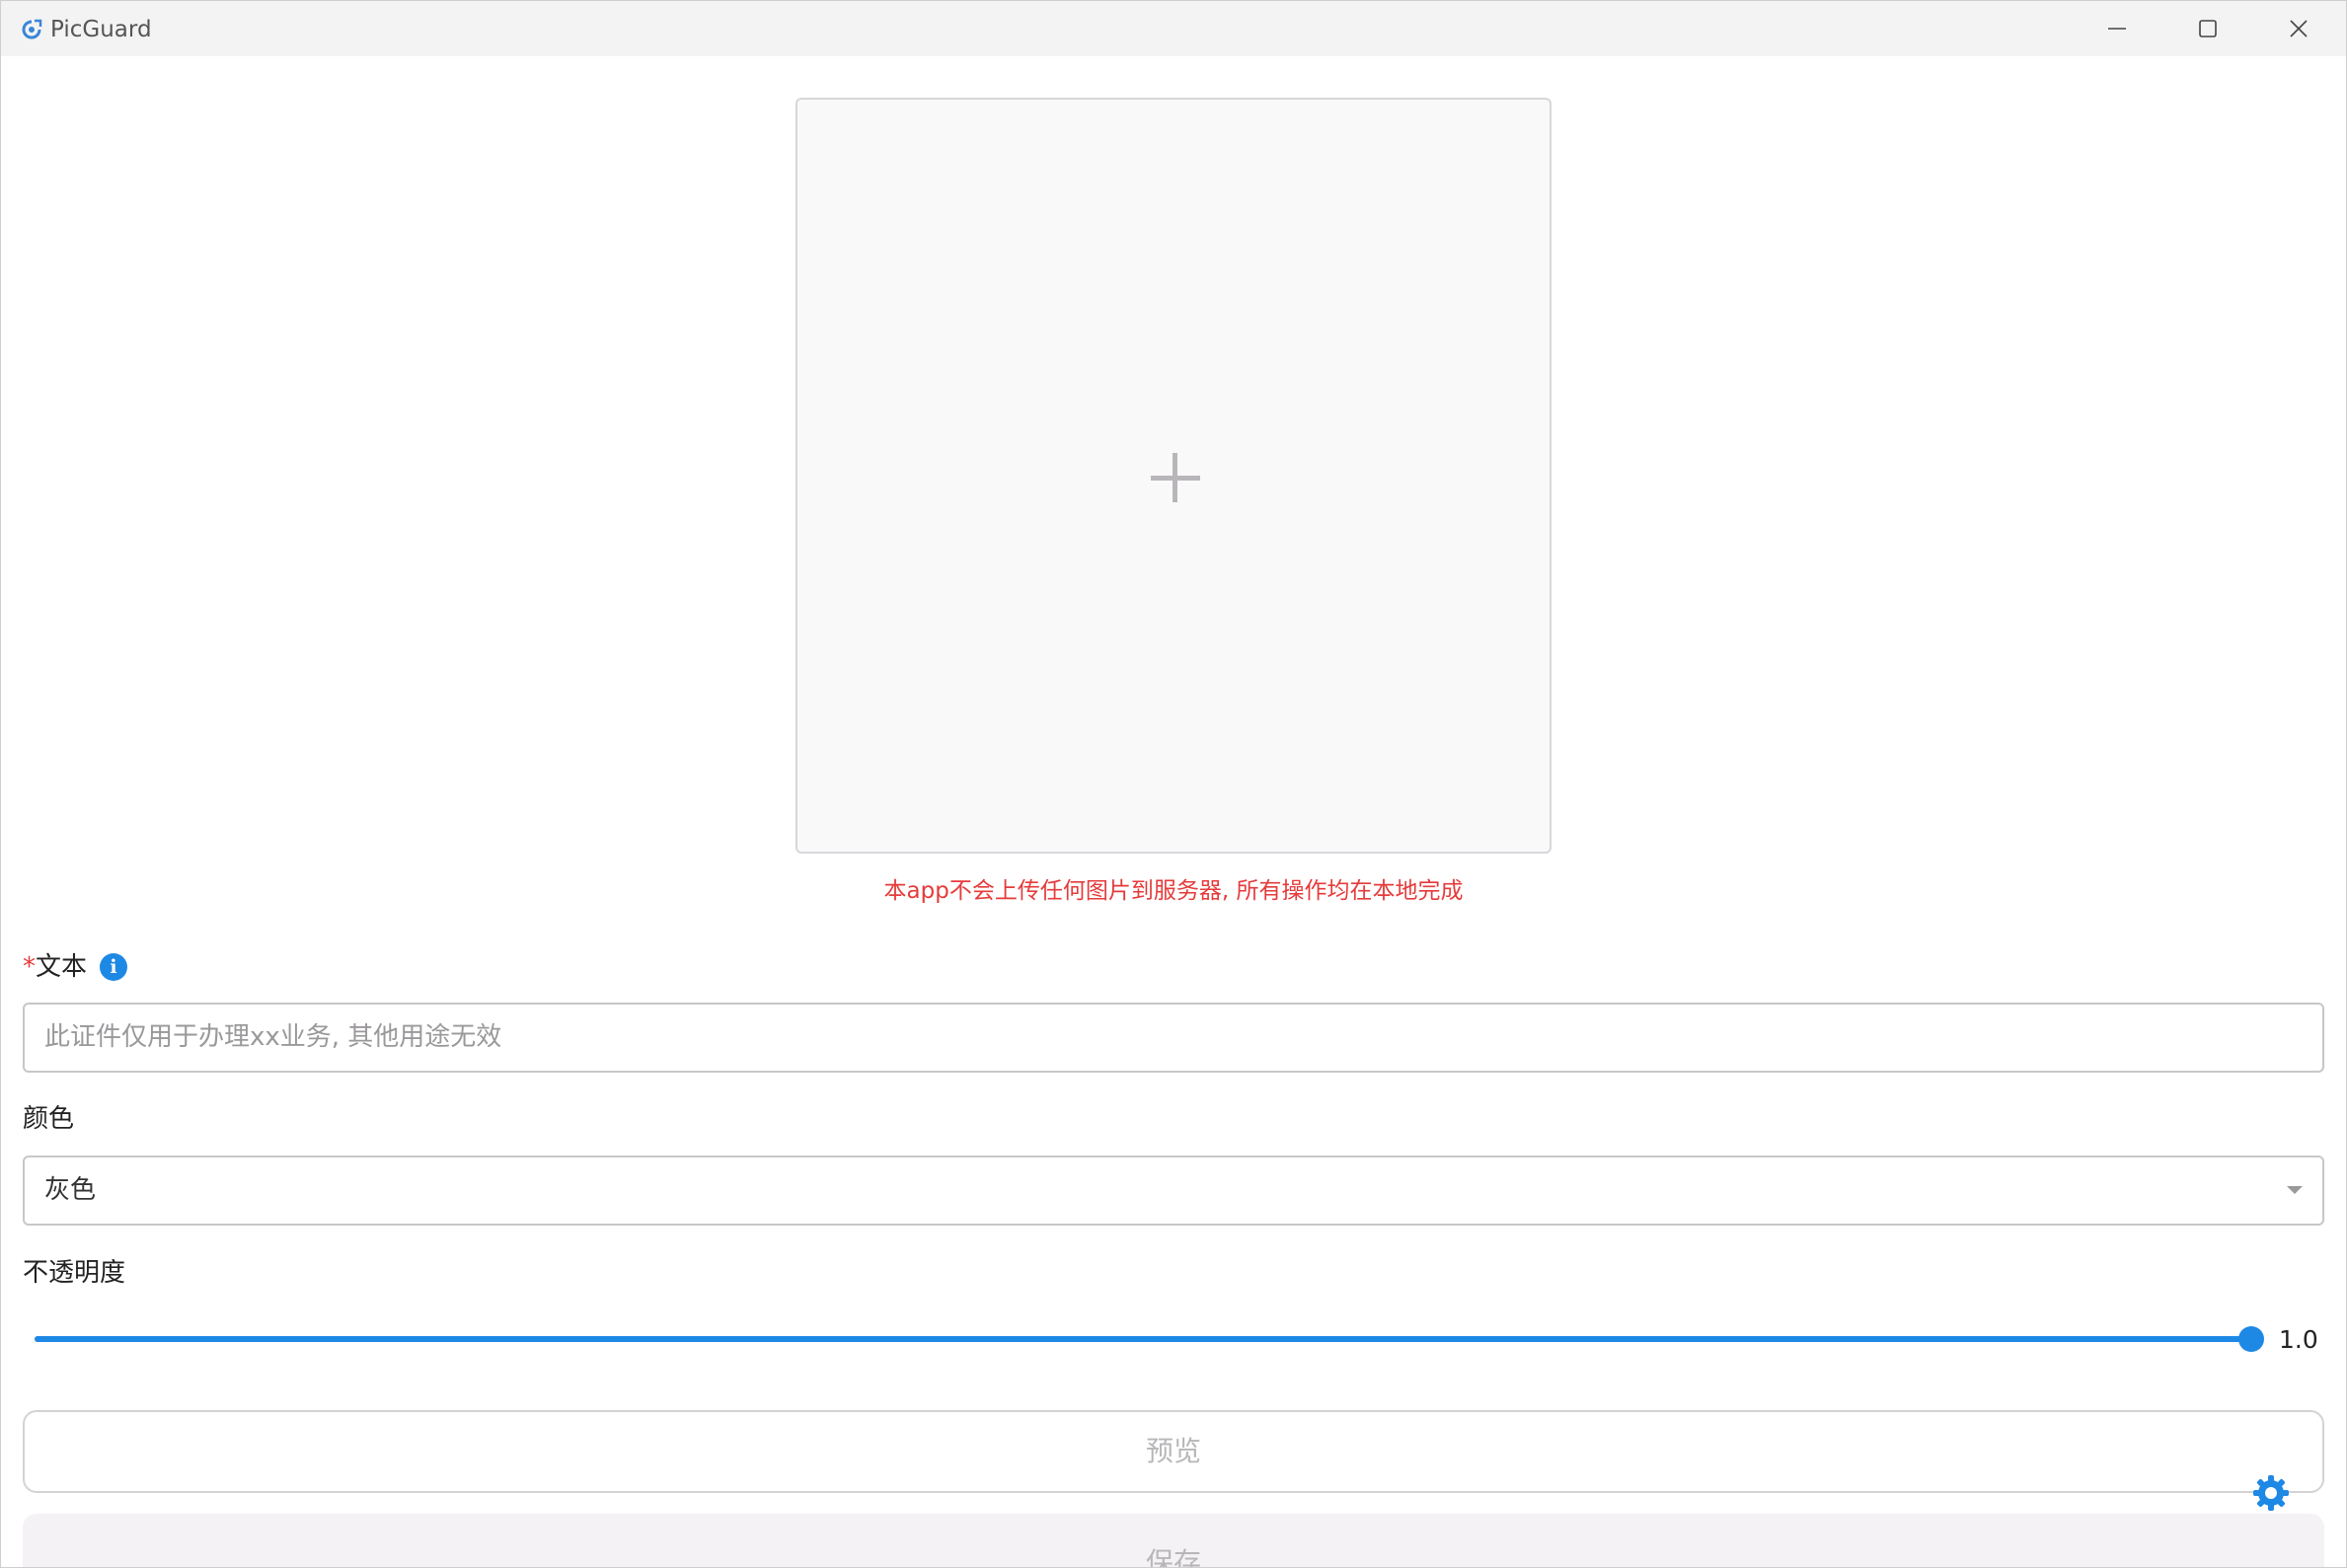 The width and height of the screenshot is (2347, 1568). What do you see at coordinates (62, 967) in the screenshot?
I see `text-label: 文本` at bounding box center [62, 967].